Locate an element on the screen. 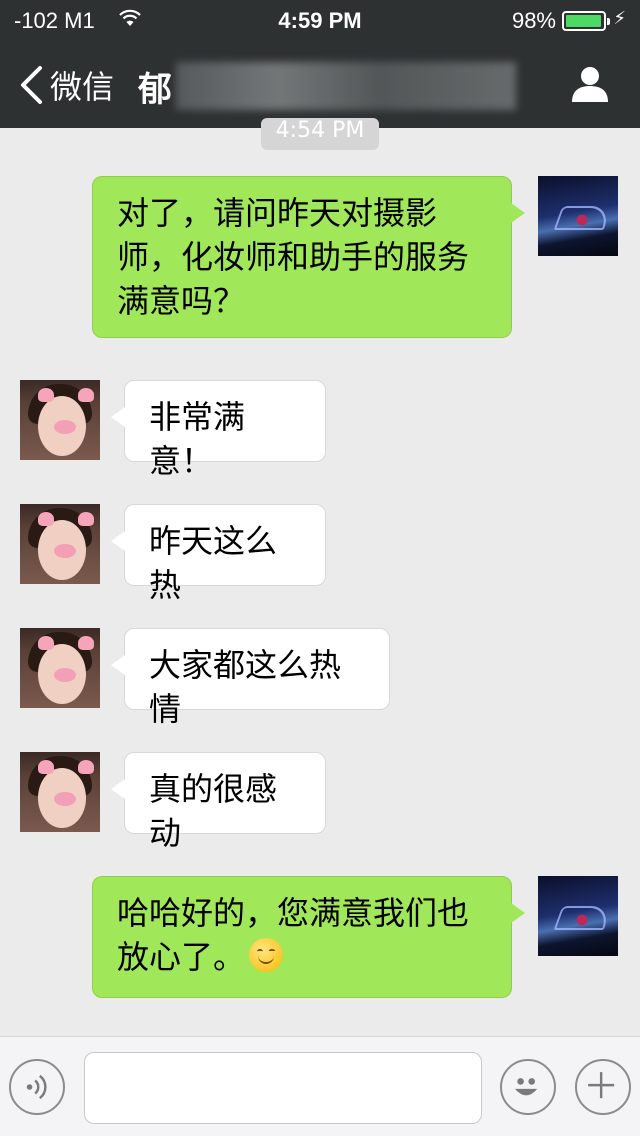  incoming-message-bubble: 大家都这么热情 is located at coordinates (250, 678).